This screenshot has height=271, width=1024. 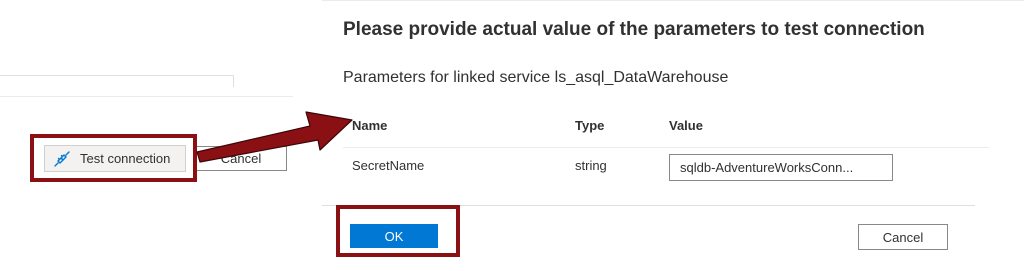 What do you see at coordinates (125, 158) in the screenshot?
I see `test-connection-label: Test connection` at bounding box center [125, 158].